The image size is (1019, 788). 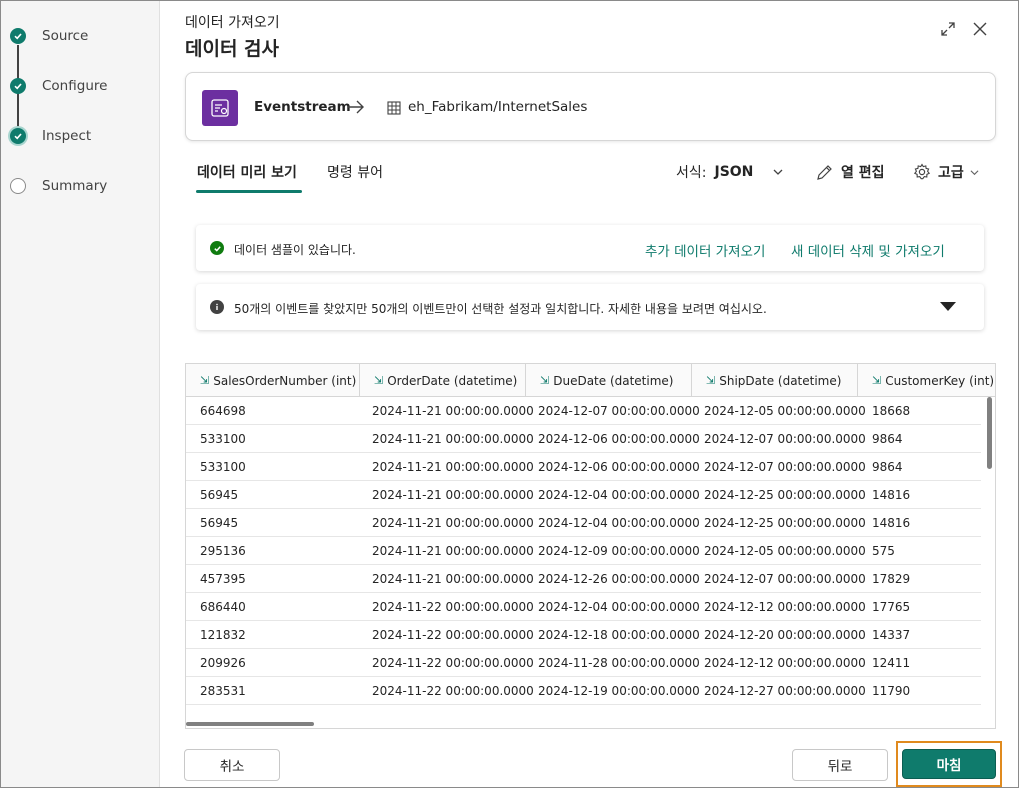 I want to click on page-title: 데이터 검사, so click(x=232, y=49).